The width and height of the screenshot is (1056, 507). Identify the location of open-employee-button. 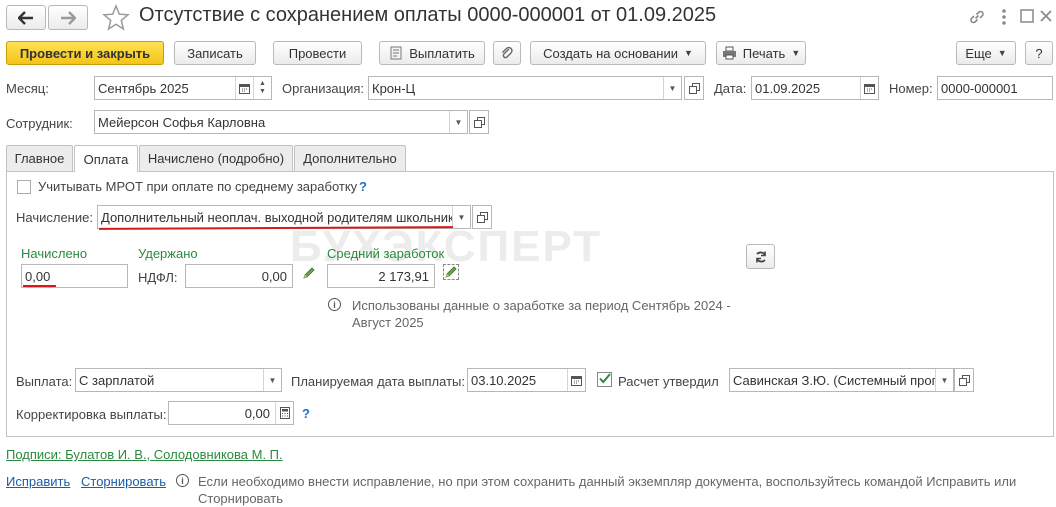
(479, 122).